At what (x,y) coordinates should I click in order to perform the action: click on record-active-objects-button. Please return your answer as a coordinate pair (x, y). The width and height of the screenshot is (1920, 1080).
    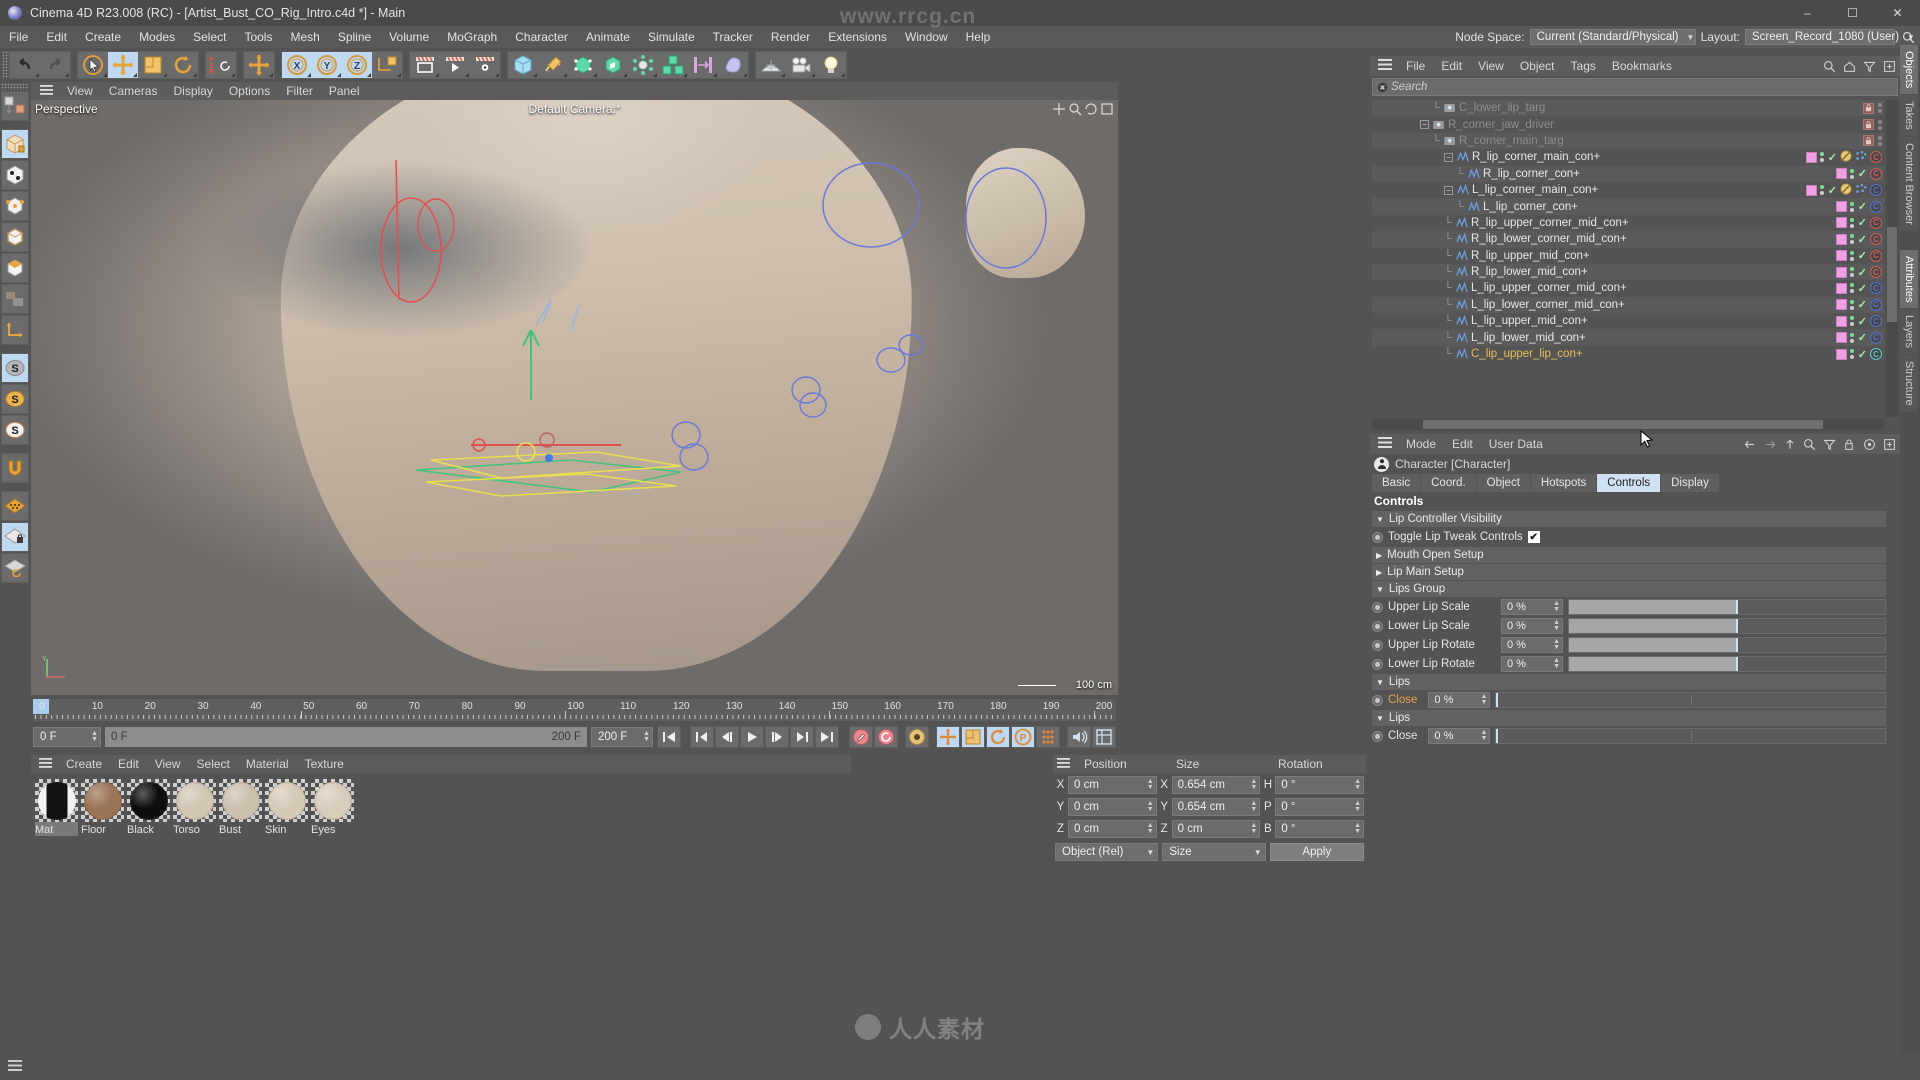
    Looking at the image, I should click on (861, 737).